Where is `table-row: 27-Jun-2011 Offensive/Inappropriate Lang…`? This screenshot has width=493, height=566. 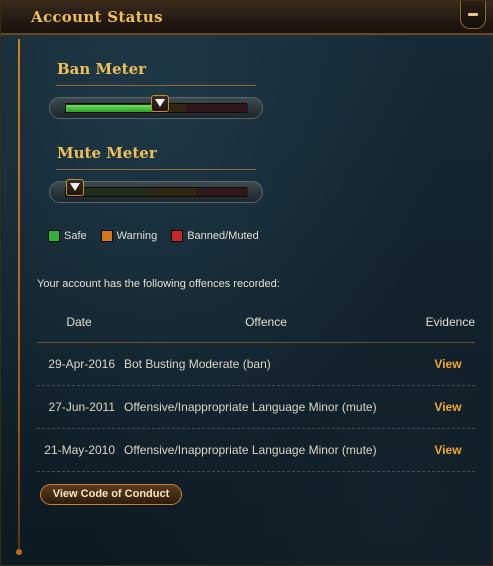 table-row: 27-Jun-2011 Offensive/Inappropriate Lang… is located at coordinates (256, 407).